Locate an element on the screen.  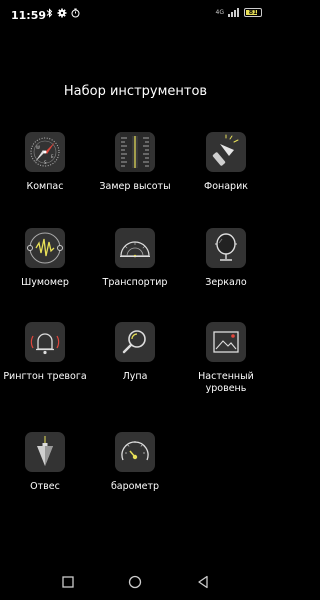
plumb-bob-icon is located at coordinates (45, 451).